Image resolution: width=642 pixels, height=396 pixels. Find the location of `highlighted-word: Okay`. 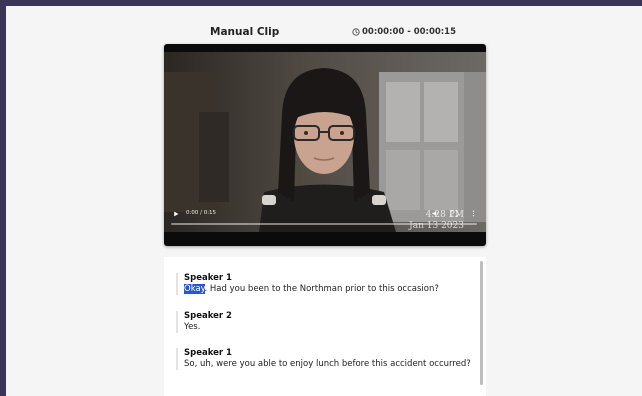

highlighted-word: Okay is located at coordinates (194, 289).